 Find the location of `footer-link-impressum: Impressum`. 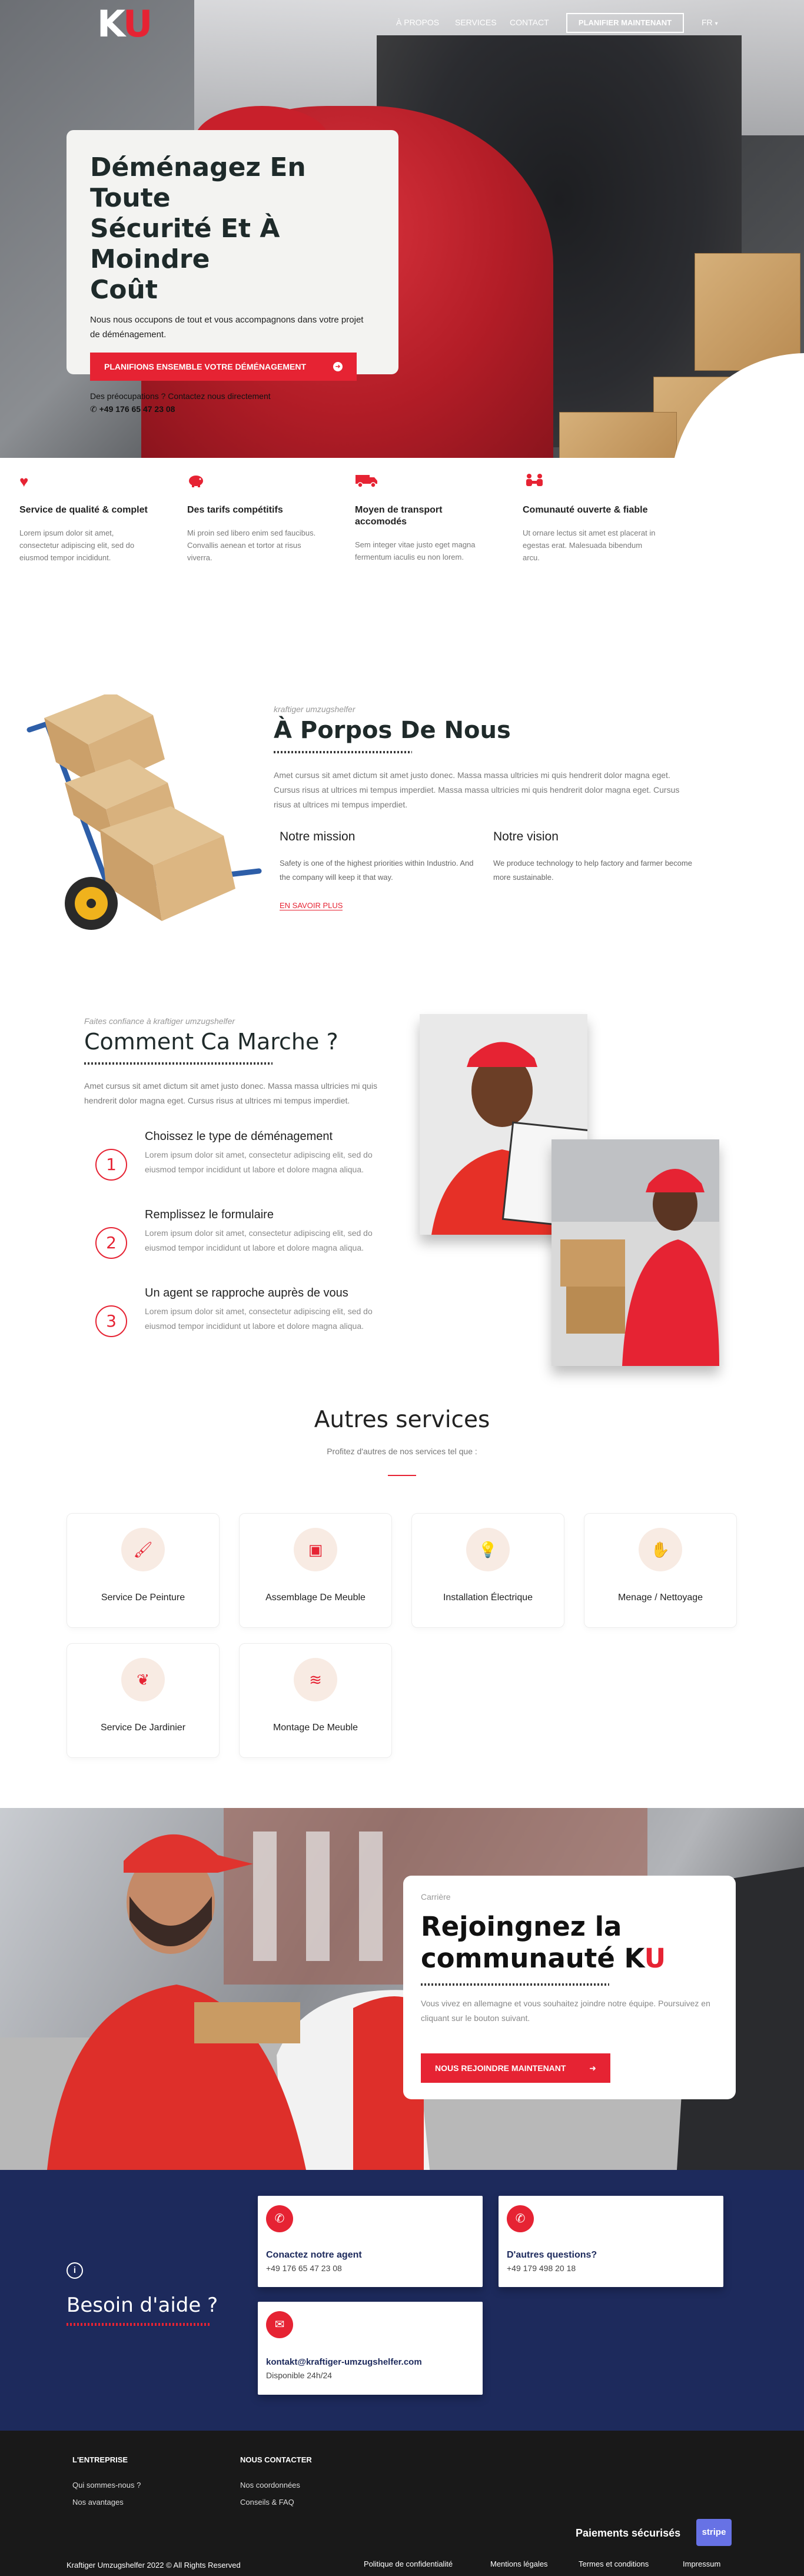

footer-link-impressum: Impressum is located at coordinates (701, 2564).